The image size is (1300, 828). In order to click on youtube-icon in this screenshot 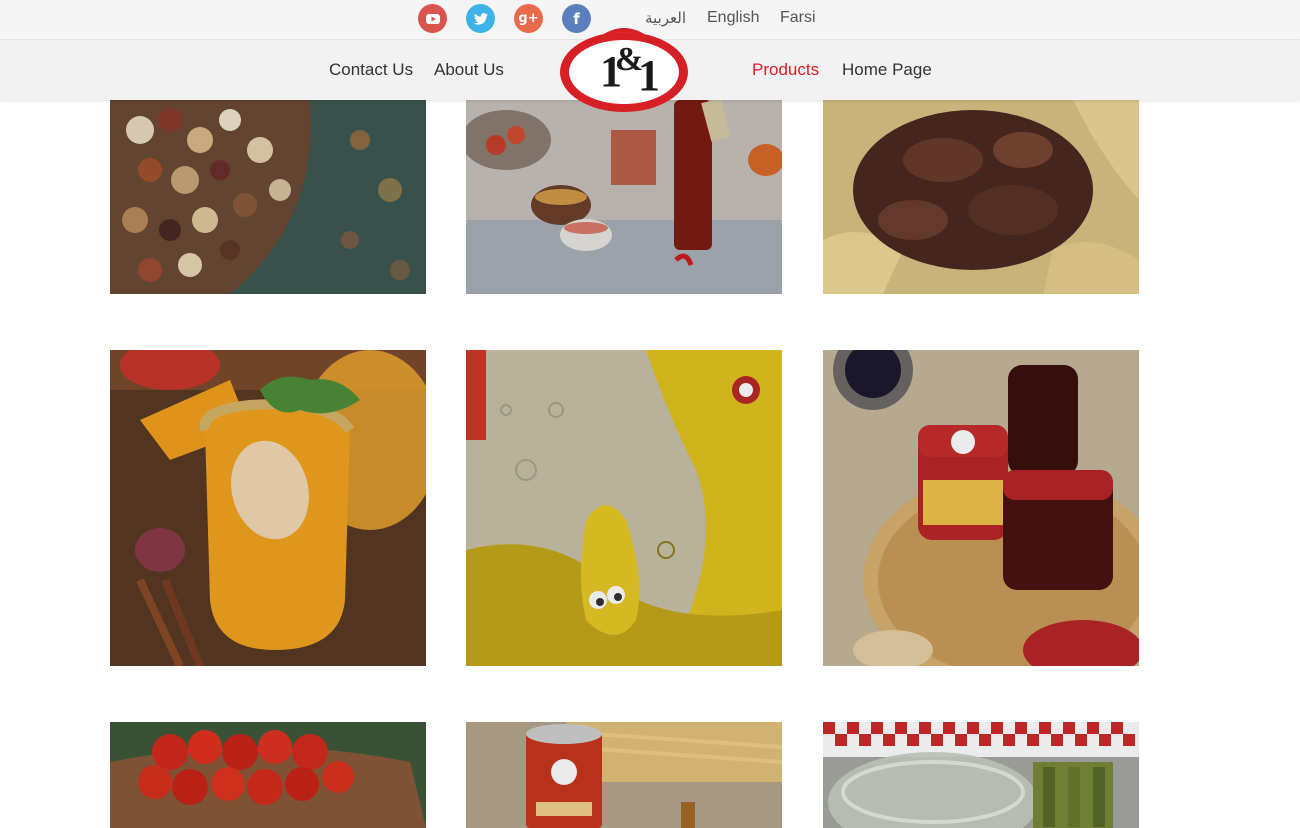, I will do `click(432, 18)`.